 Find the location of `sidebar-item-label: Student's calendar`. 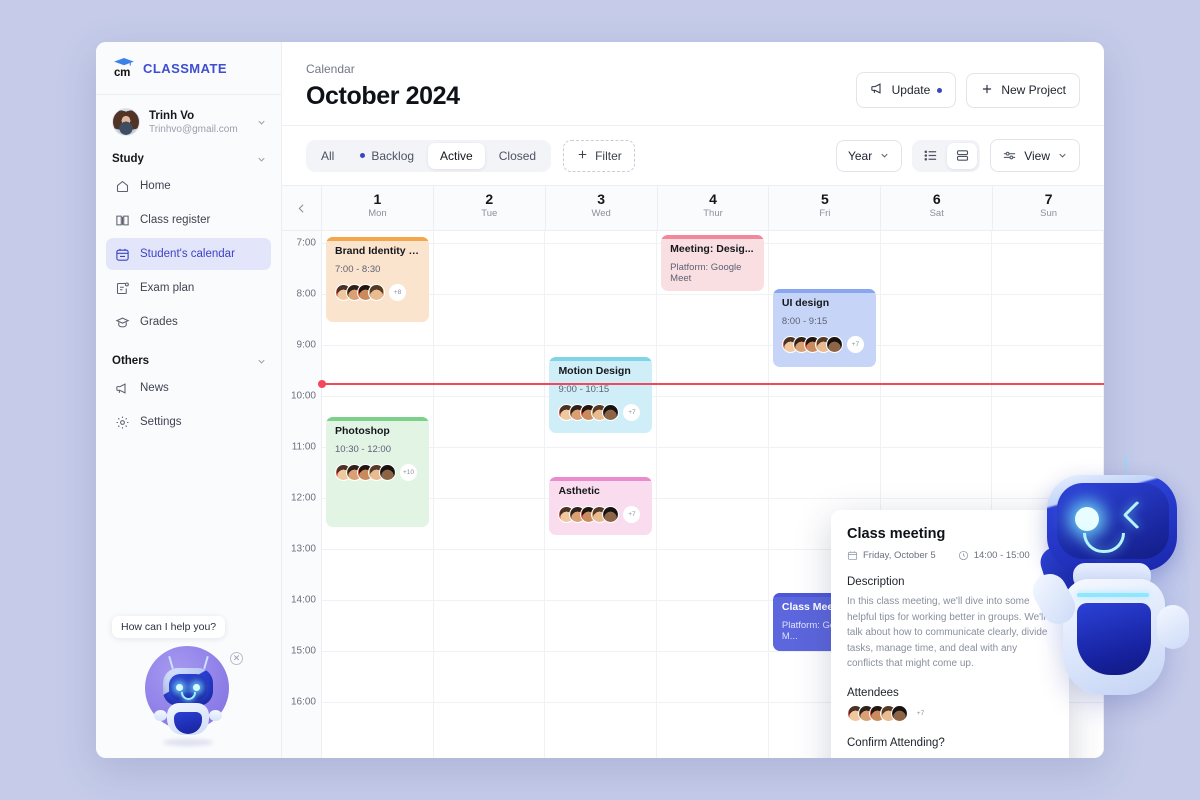

sidebar-item-label: Student's calendar is located at coordinates (187, 254).